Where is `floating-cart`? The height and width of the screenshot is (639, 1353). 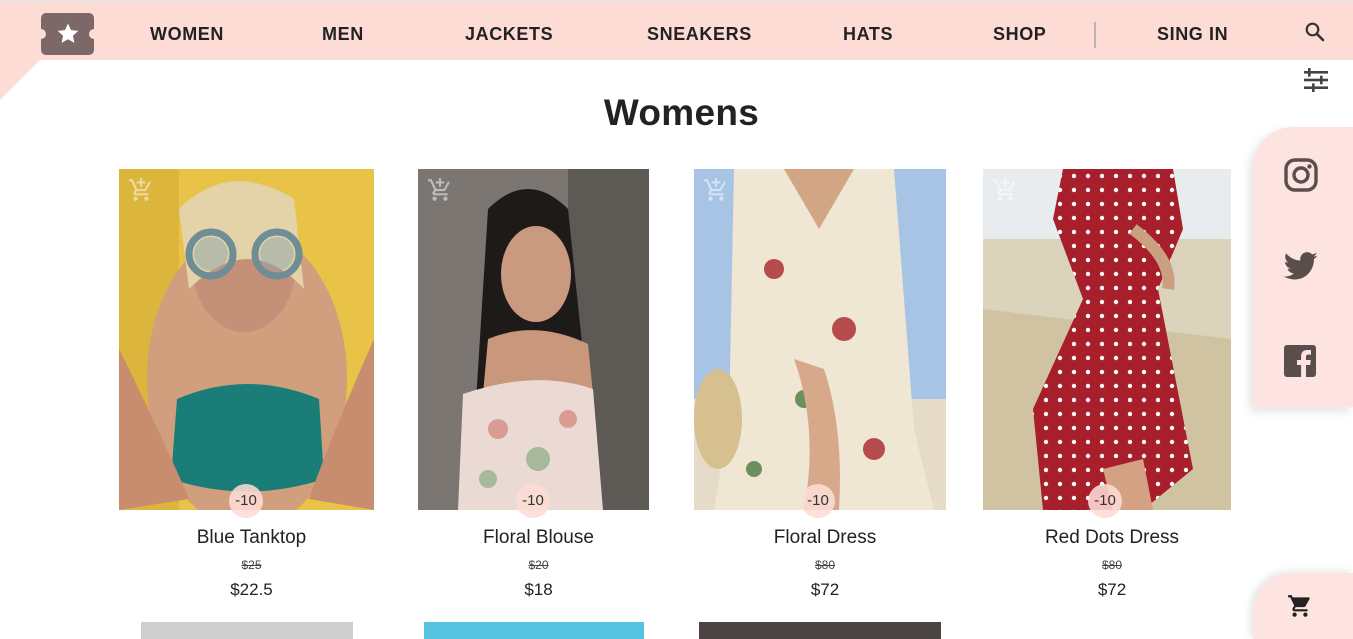 floating-cart is located at coordinates (1303, 606).